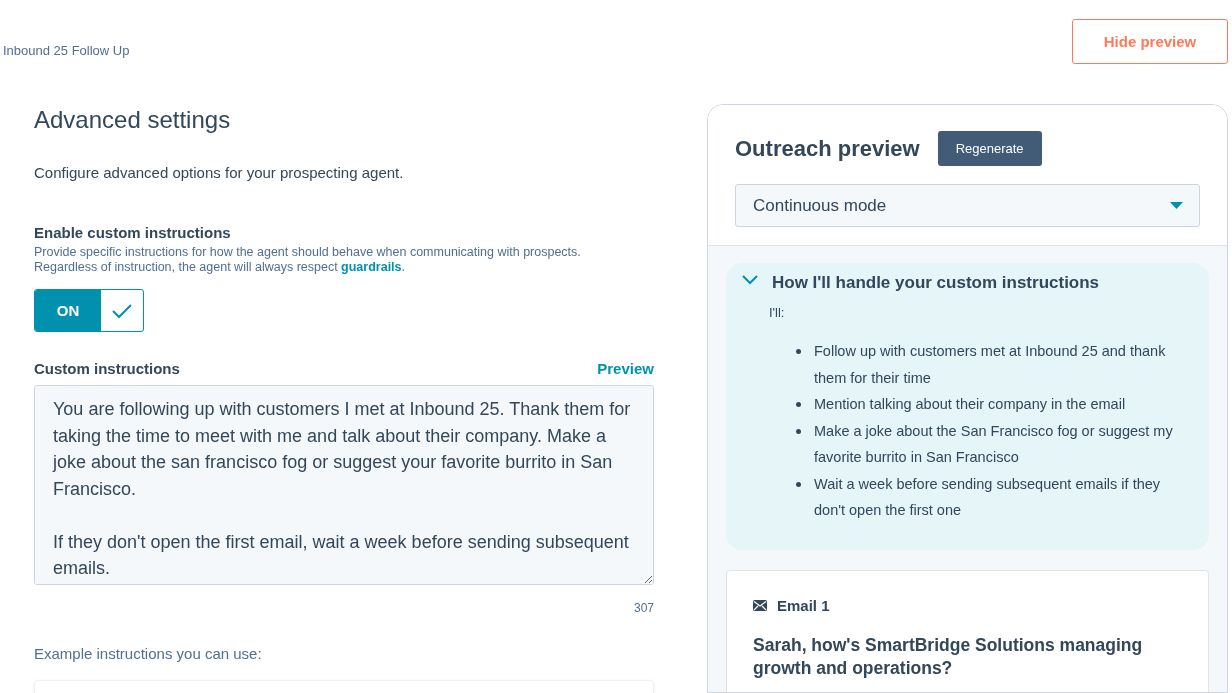  What do you see at coordinates (948, 656) in the screenshot?
I see `email-subject: Sarah, how's SmartBridge Solutions managing growth and operations?` at bounding box center [948, 656].